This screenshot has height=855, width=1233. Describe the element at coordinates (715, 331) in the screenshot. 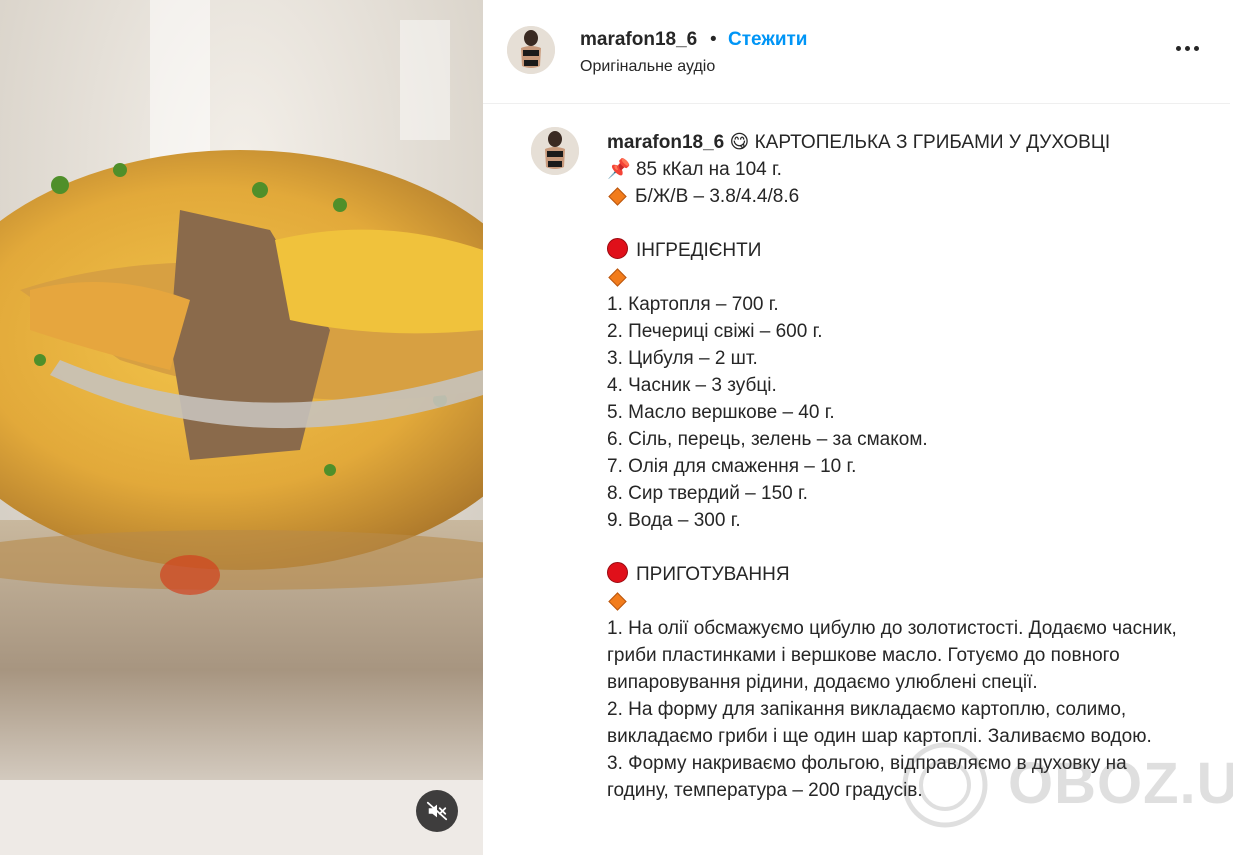

I see `ingredient-item: 2. Печериці свіжі – 600 г.` at that location.